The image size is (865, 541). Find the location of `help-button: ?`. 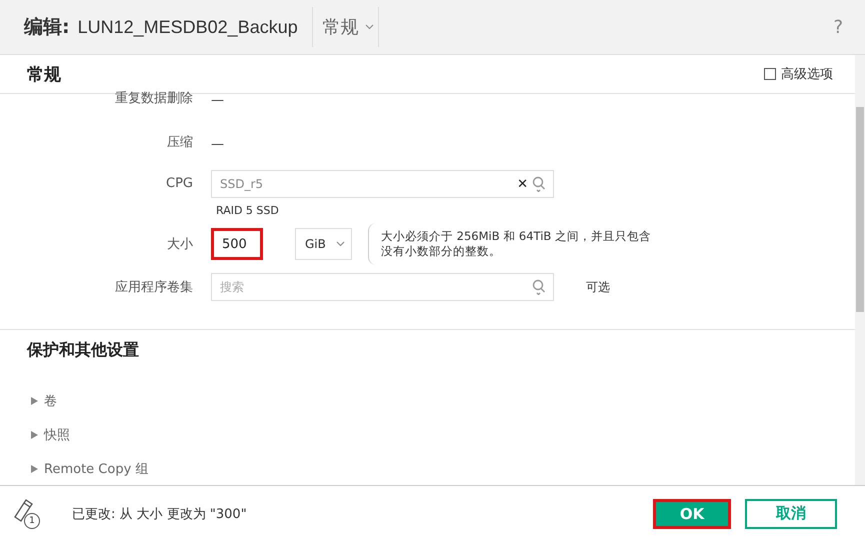

help-button: ? is located at coordinates (838, 27).